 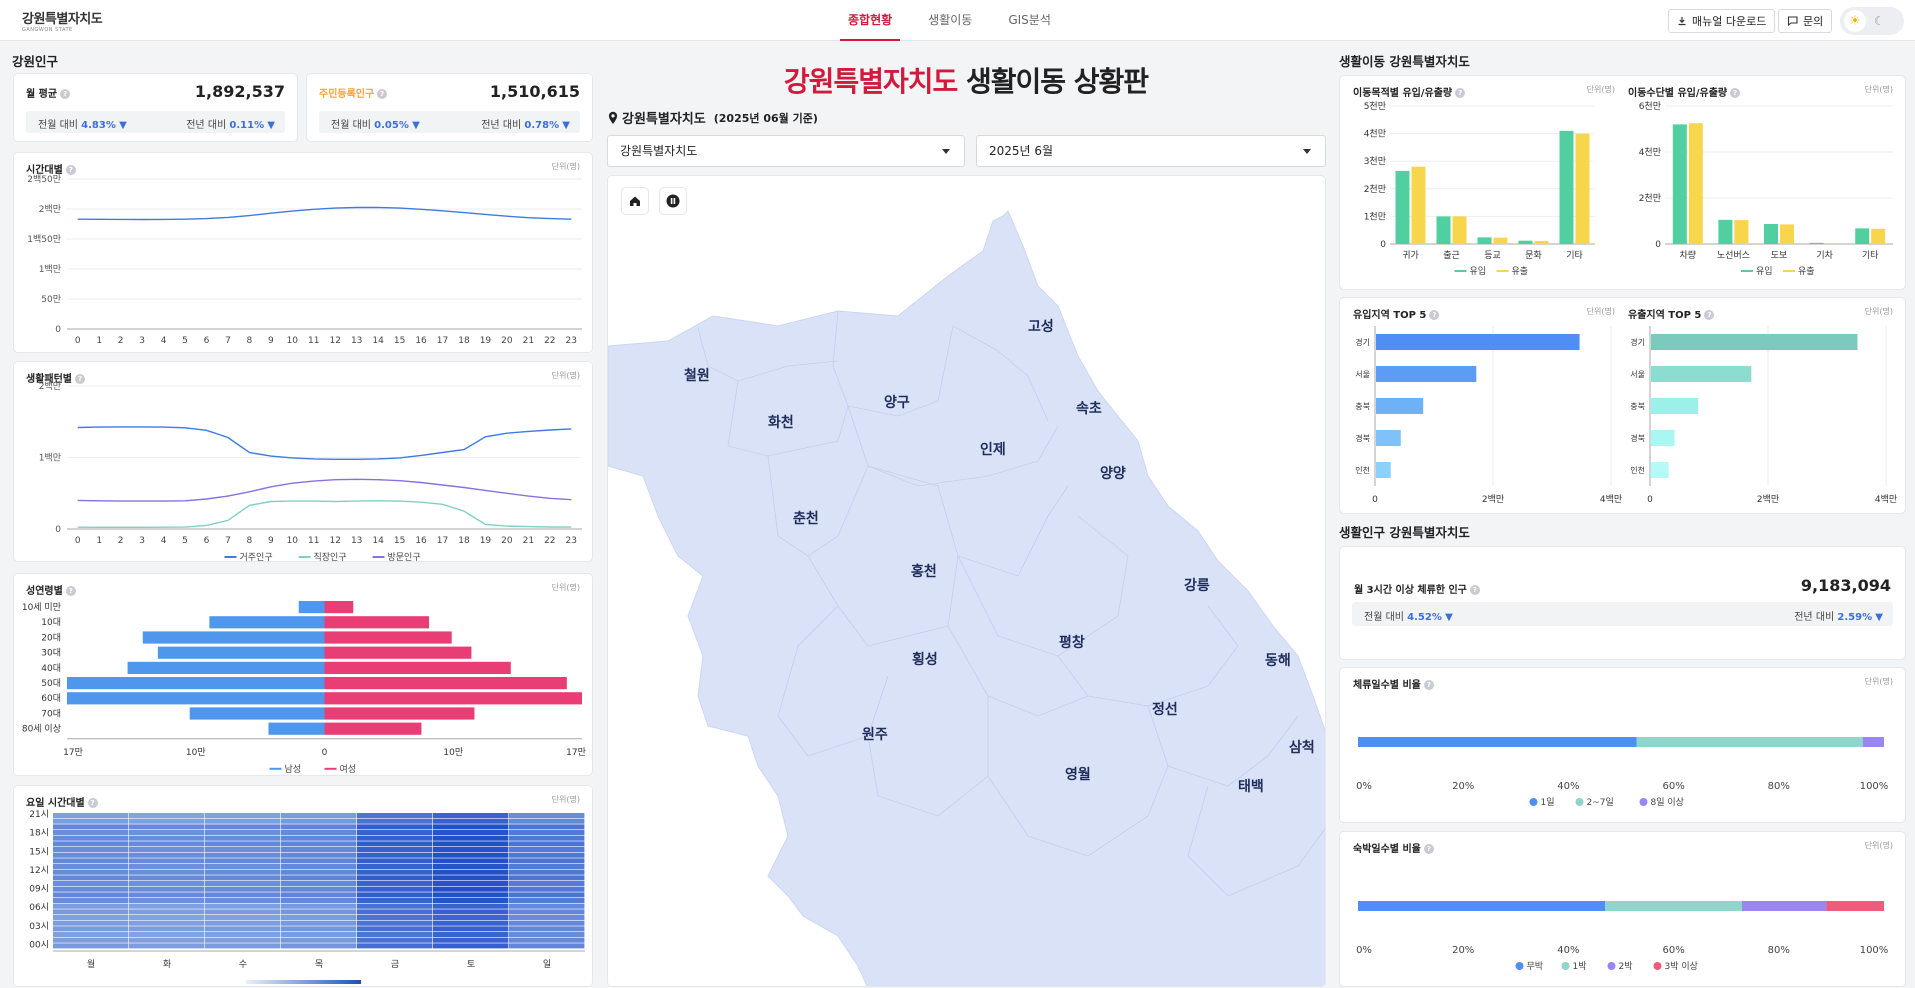 I want to click on category-label: 경북, so click(x=1362, y=438).